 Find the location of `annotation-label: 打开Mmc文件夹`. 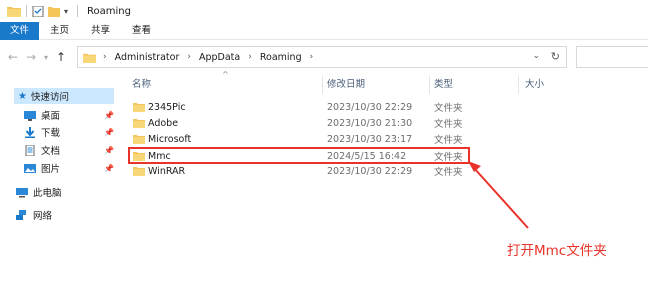

annotation-label: 打开Mmc文件夹 is located at coordinates (557, 251).